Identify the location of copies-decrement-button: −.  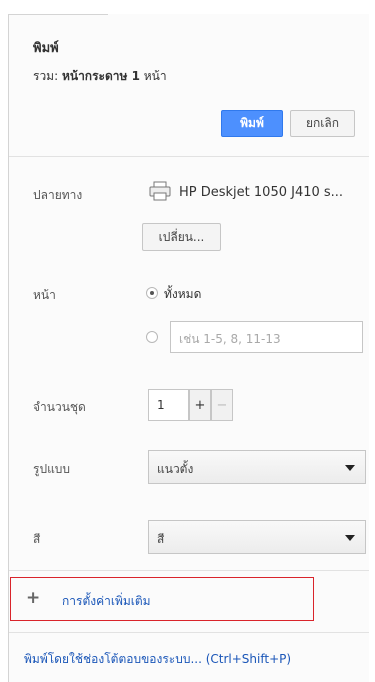
(222, 405).